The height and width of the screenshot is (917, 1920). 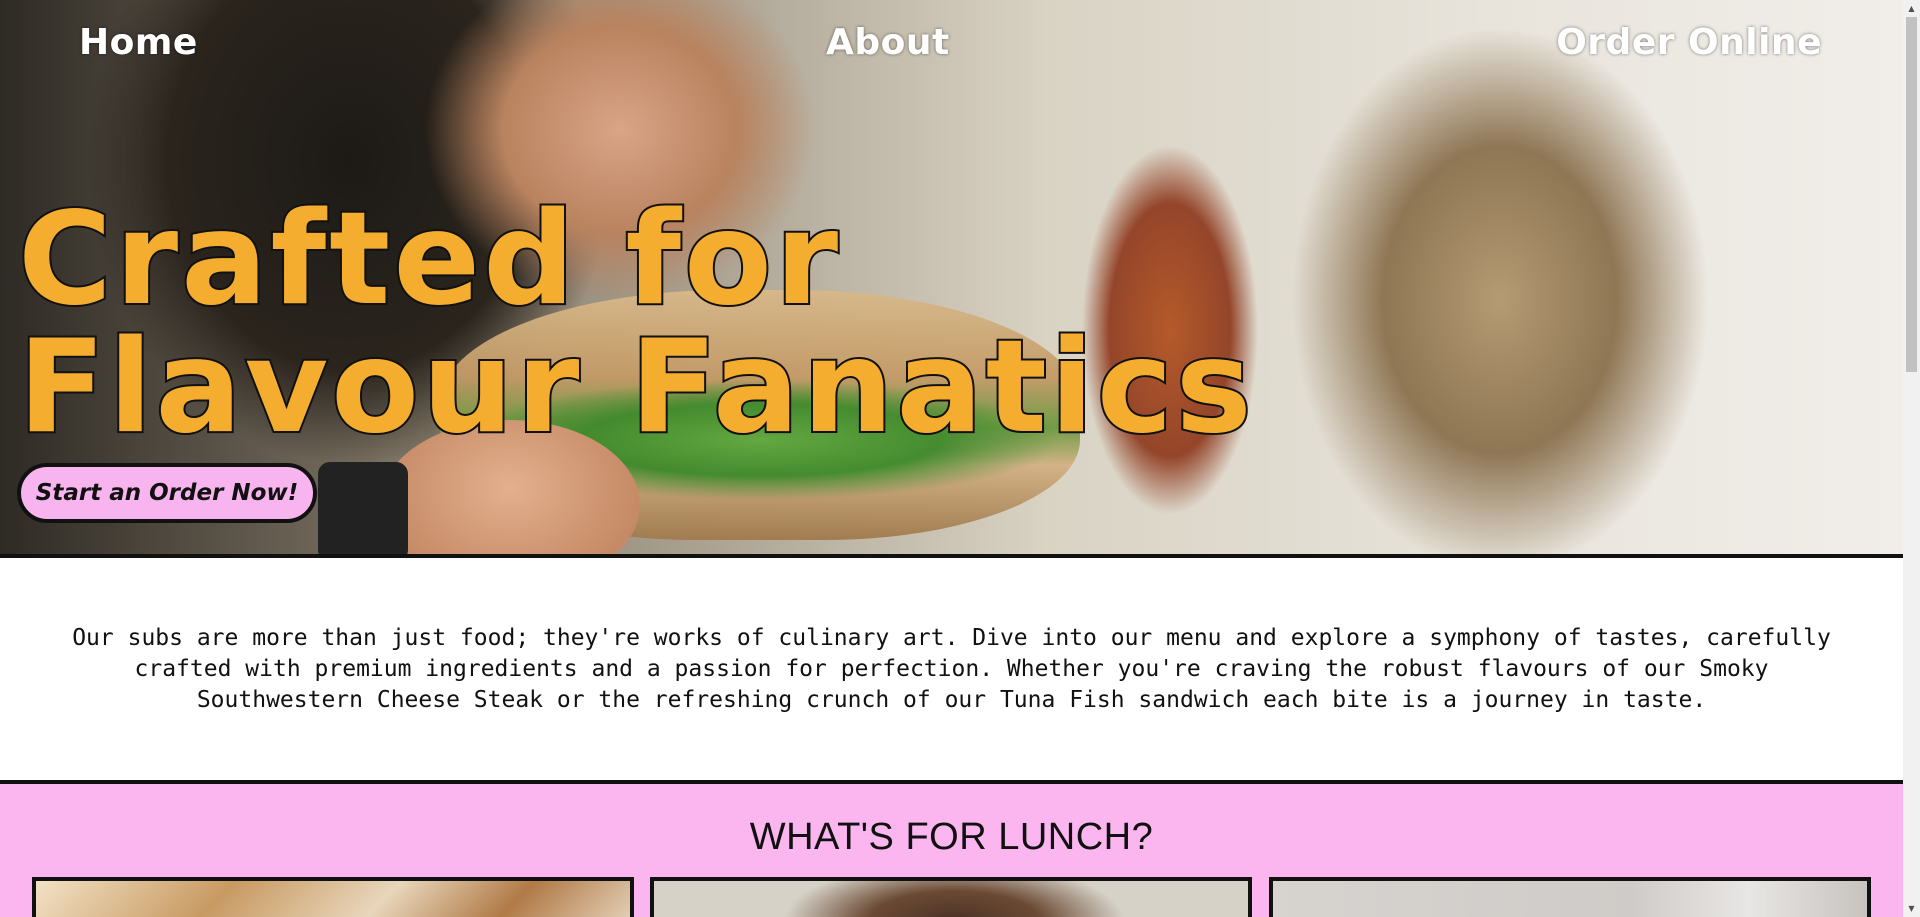 What do you see at coordinates (1911, 458) in the screenshot?
I see `page-scrollbar: ▲ ▼` at bounding box center [1911, 458].